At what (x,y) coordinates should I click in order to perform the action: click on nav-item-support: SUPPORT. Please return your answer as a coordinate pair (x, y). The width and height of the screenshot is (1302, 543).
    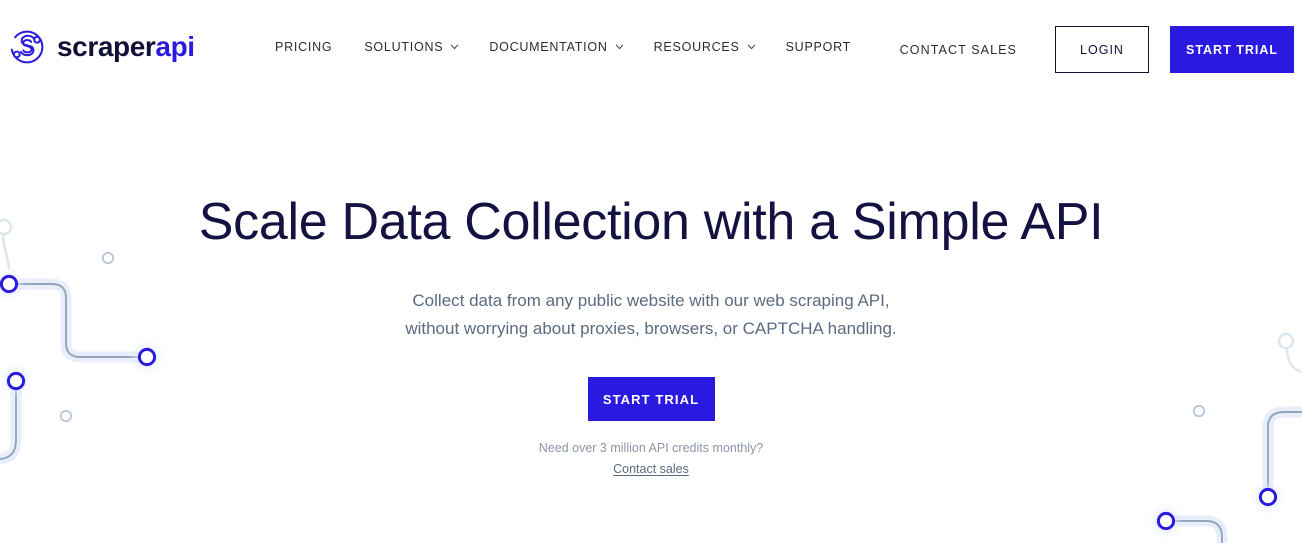
    Looking at the image, I should click on (818, 47).